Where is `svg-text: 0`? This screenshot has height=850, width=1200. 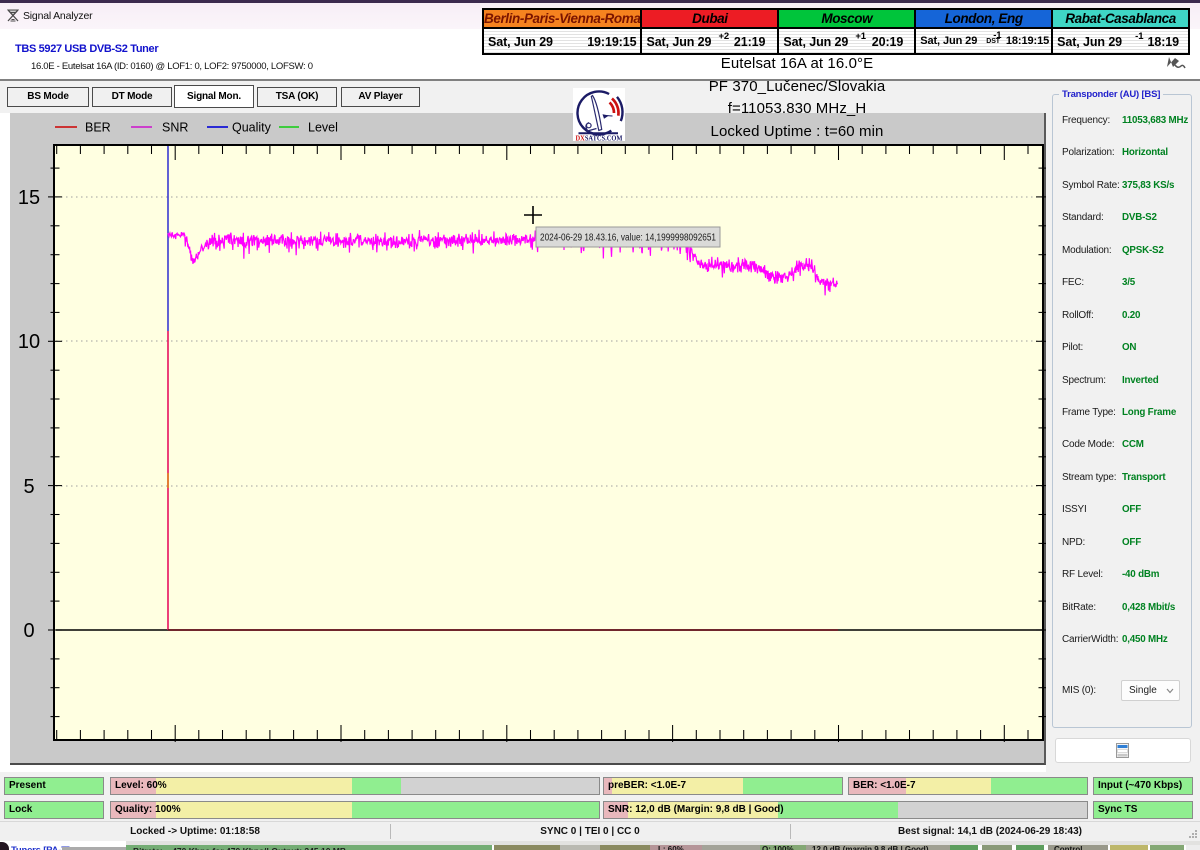
svg-text: 0 is located at coordinates (28, 631).